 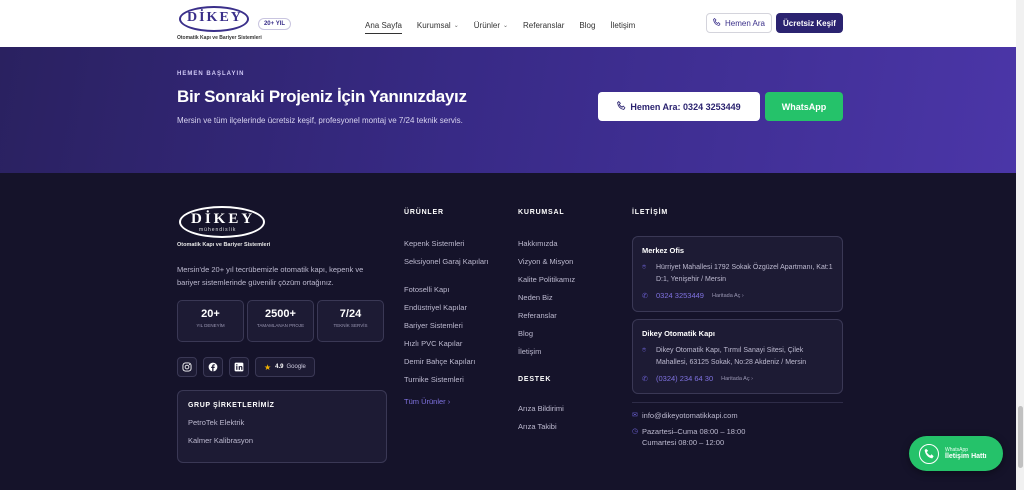 I want to click on footer-link-corporate: Neden Biz, so click(x=535, y=298).